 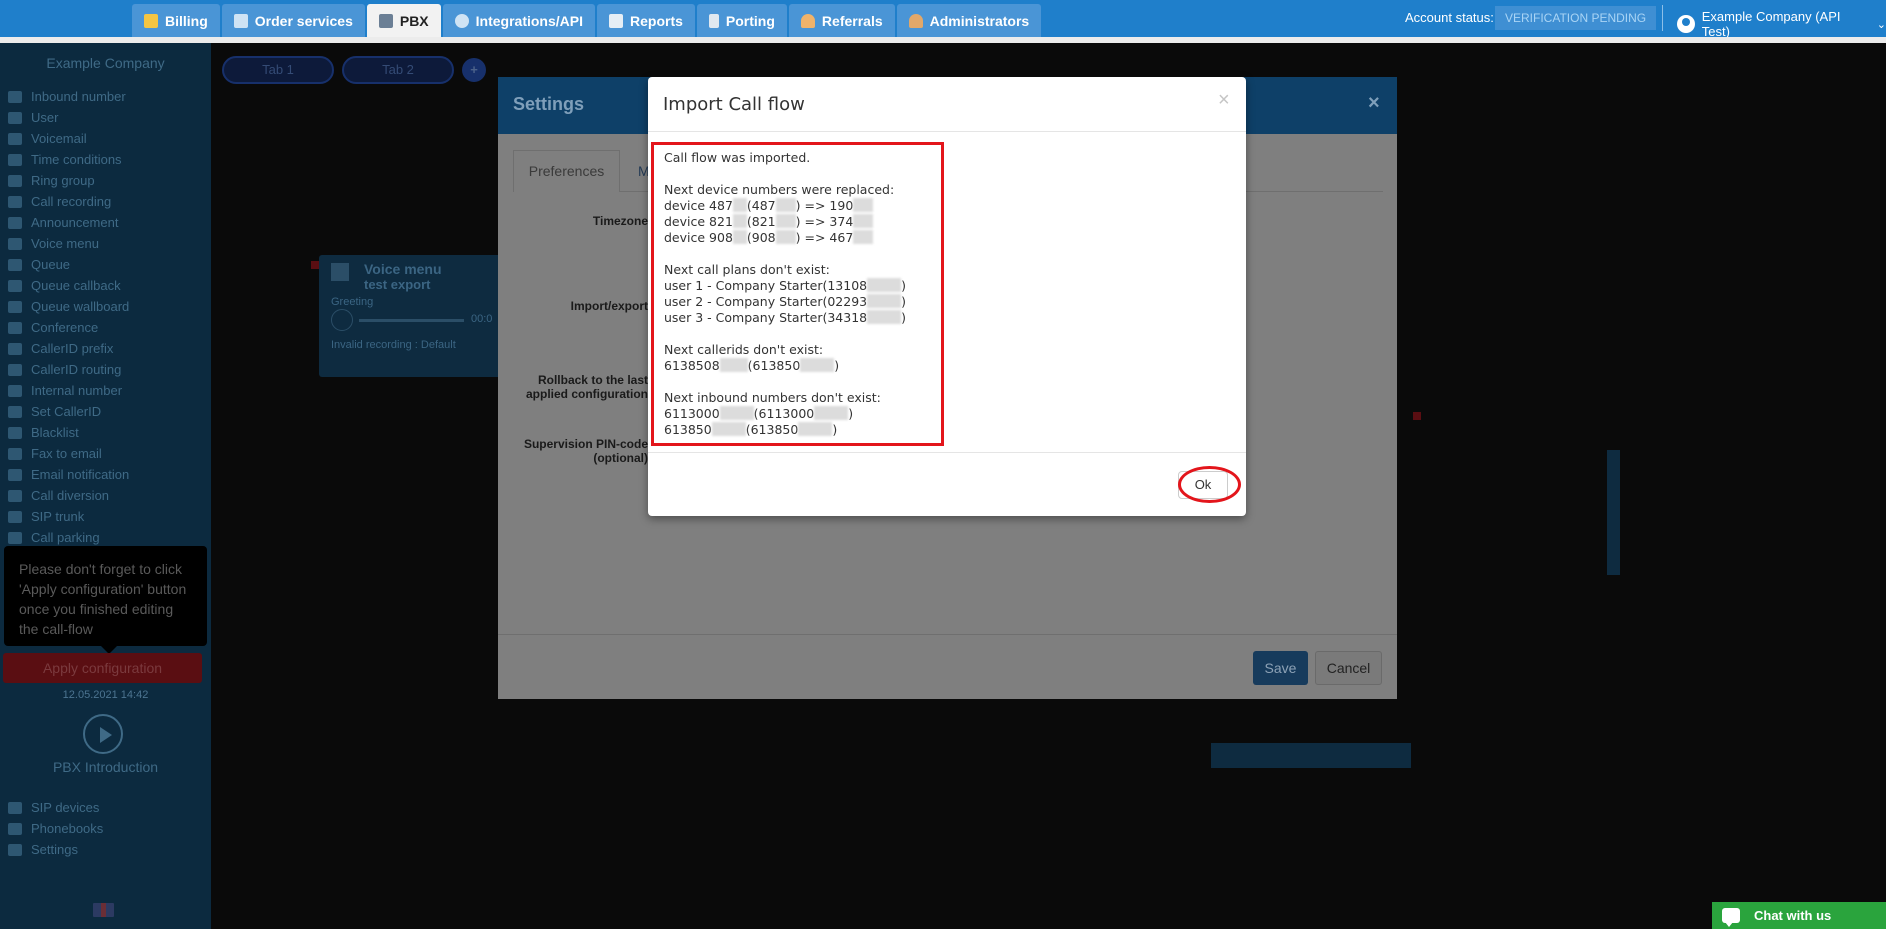 I want to click on sidebar-item-call-recording: Call recording, so click(x=68, y=201).